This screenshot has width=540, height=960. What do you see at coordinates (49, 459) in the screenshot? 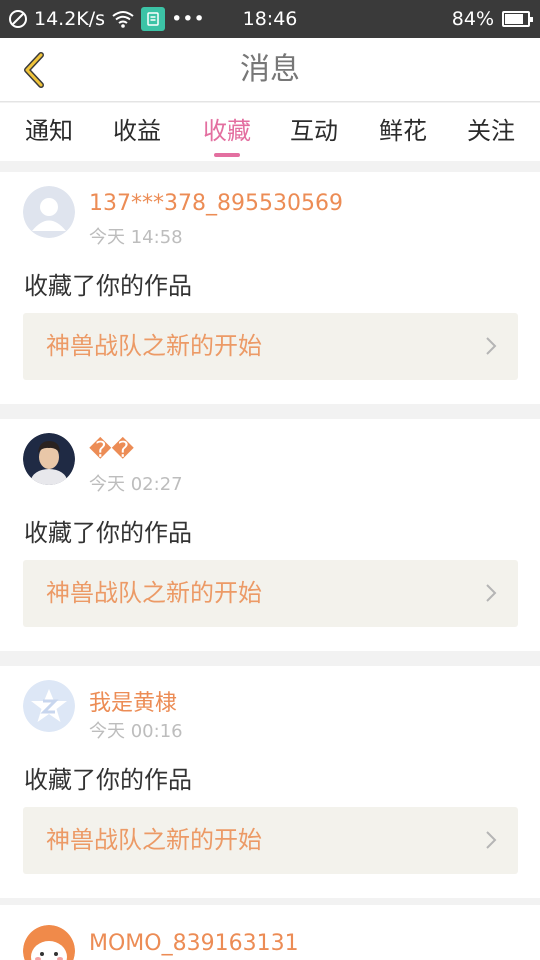
I see `photo-avatar` at bounding box center [49, 459].